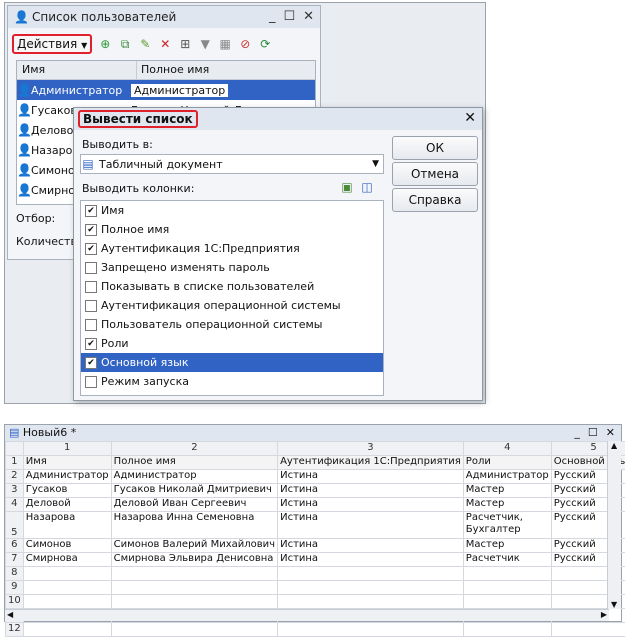 This screenshot has height=637, width=625. I want to click on column-header: 3, so click(371, 449).